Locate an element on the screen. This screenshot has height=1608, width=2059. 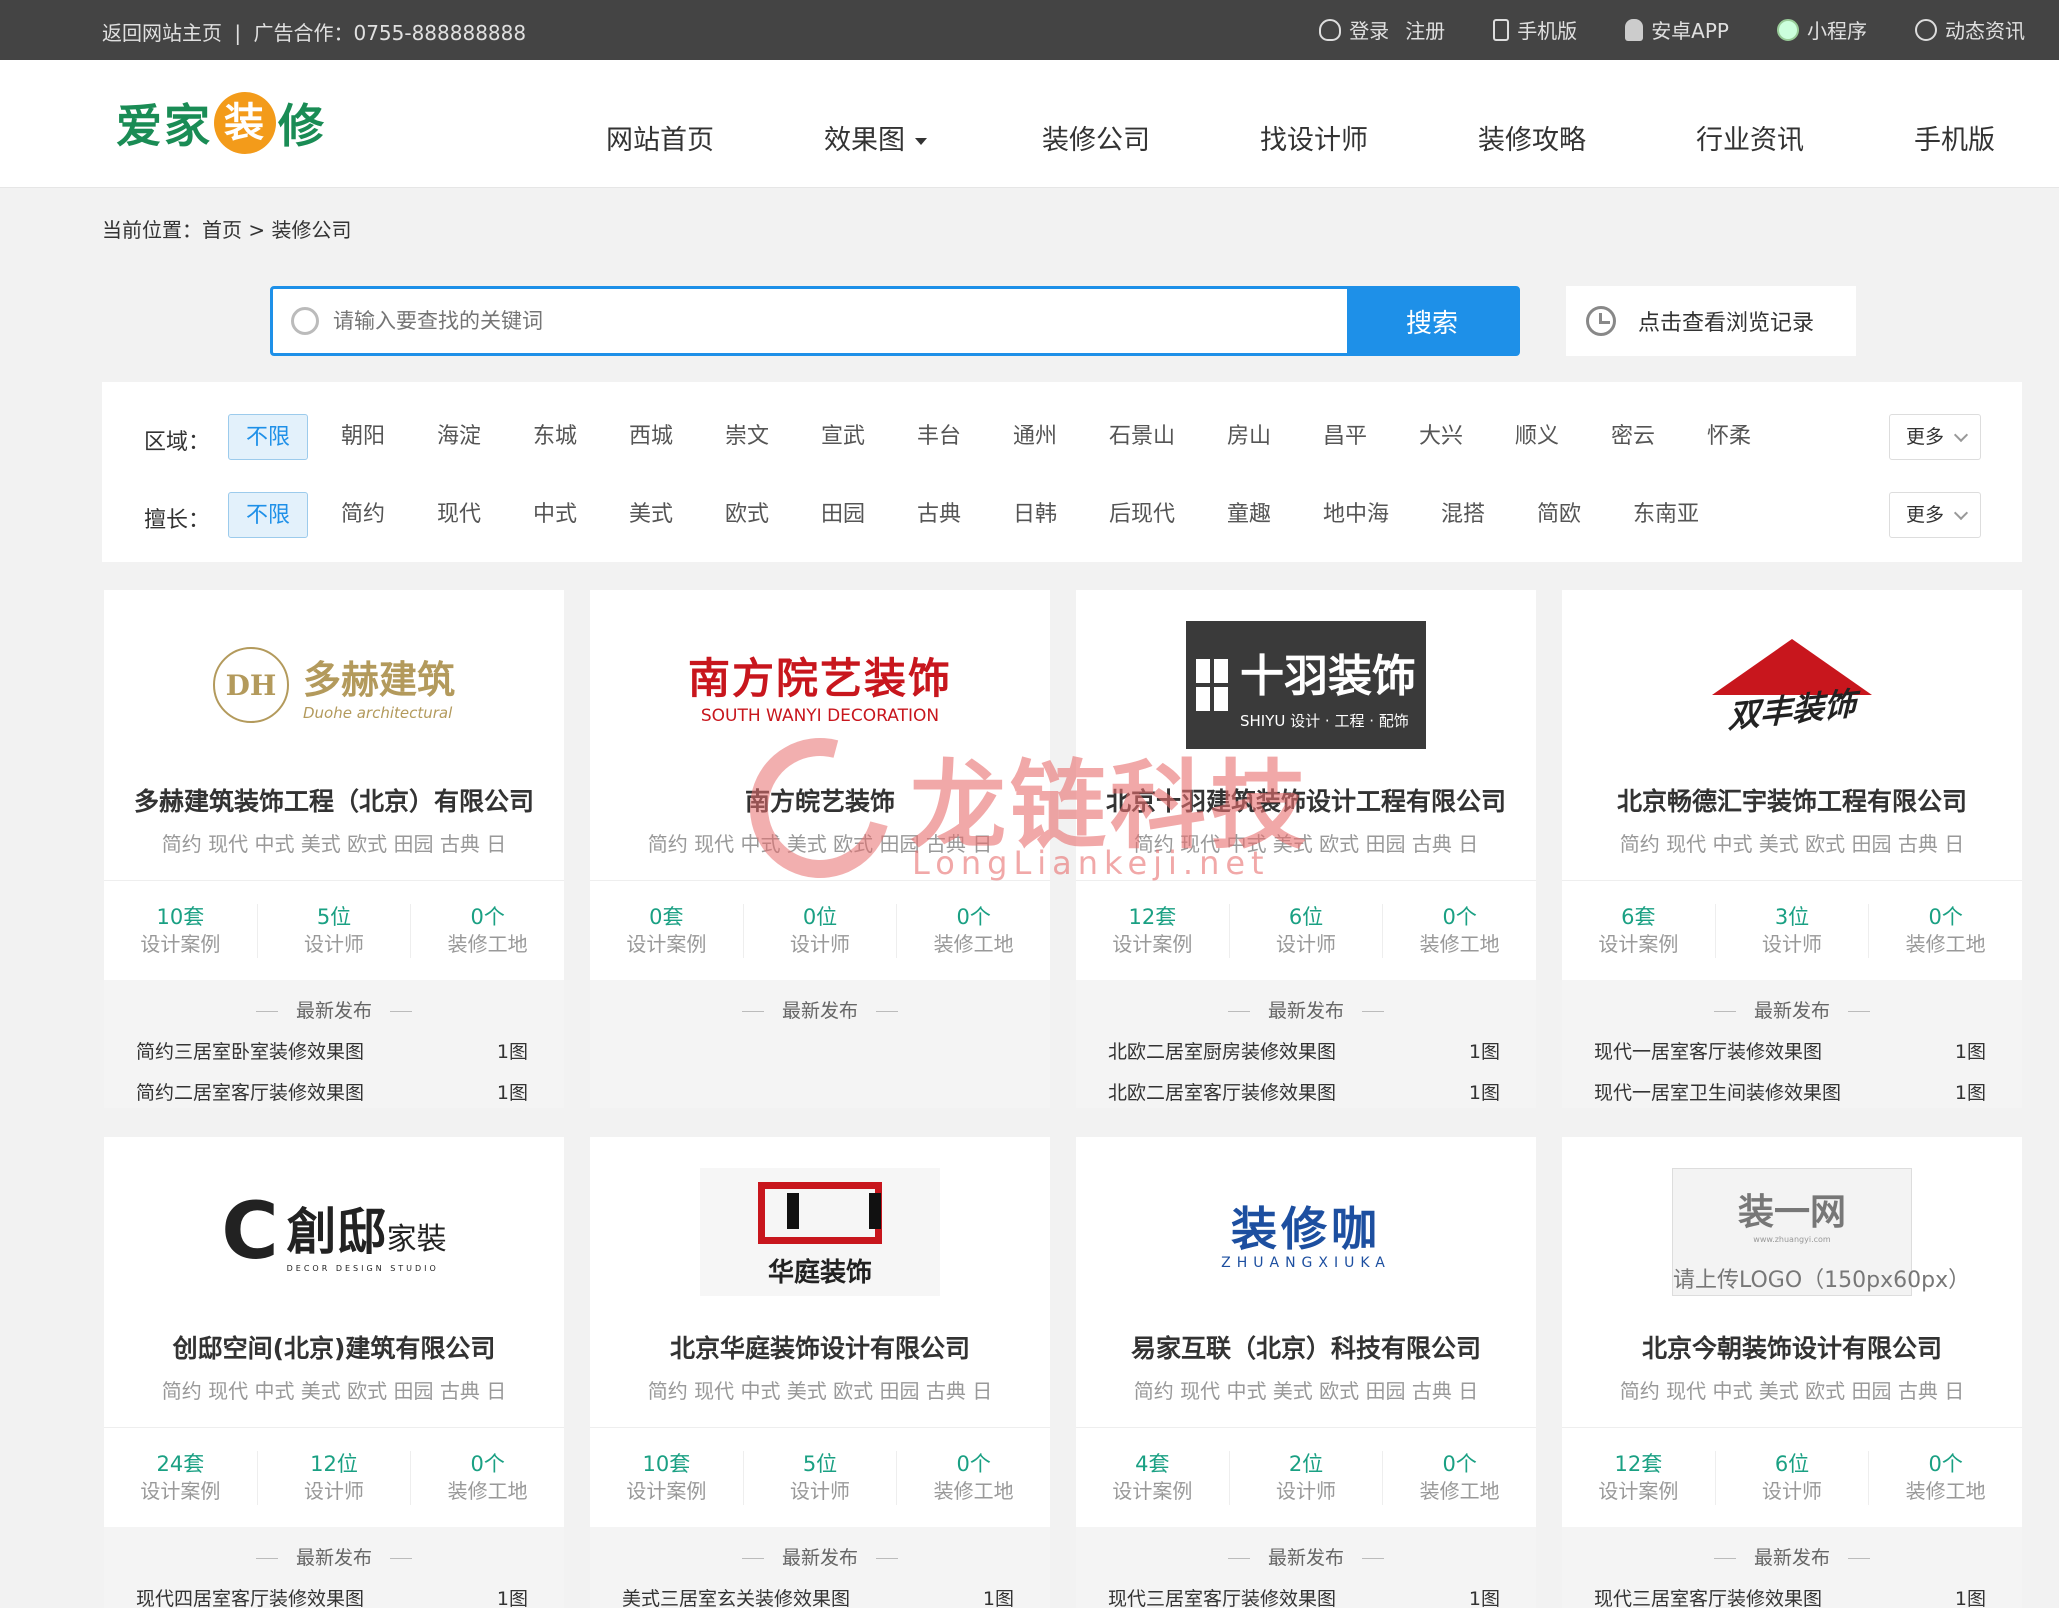
region-option: 怀柔 is located at coordinates (1729, 437).